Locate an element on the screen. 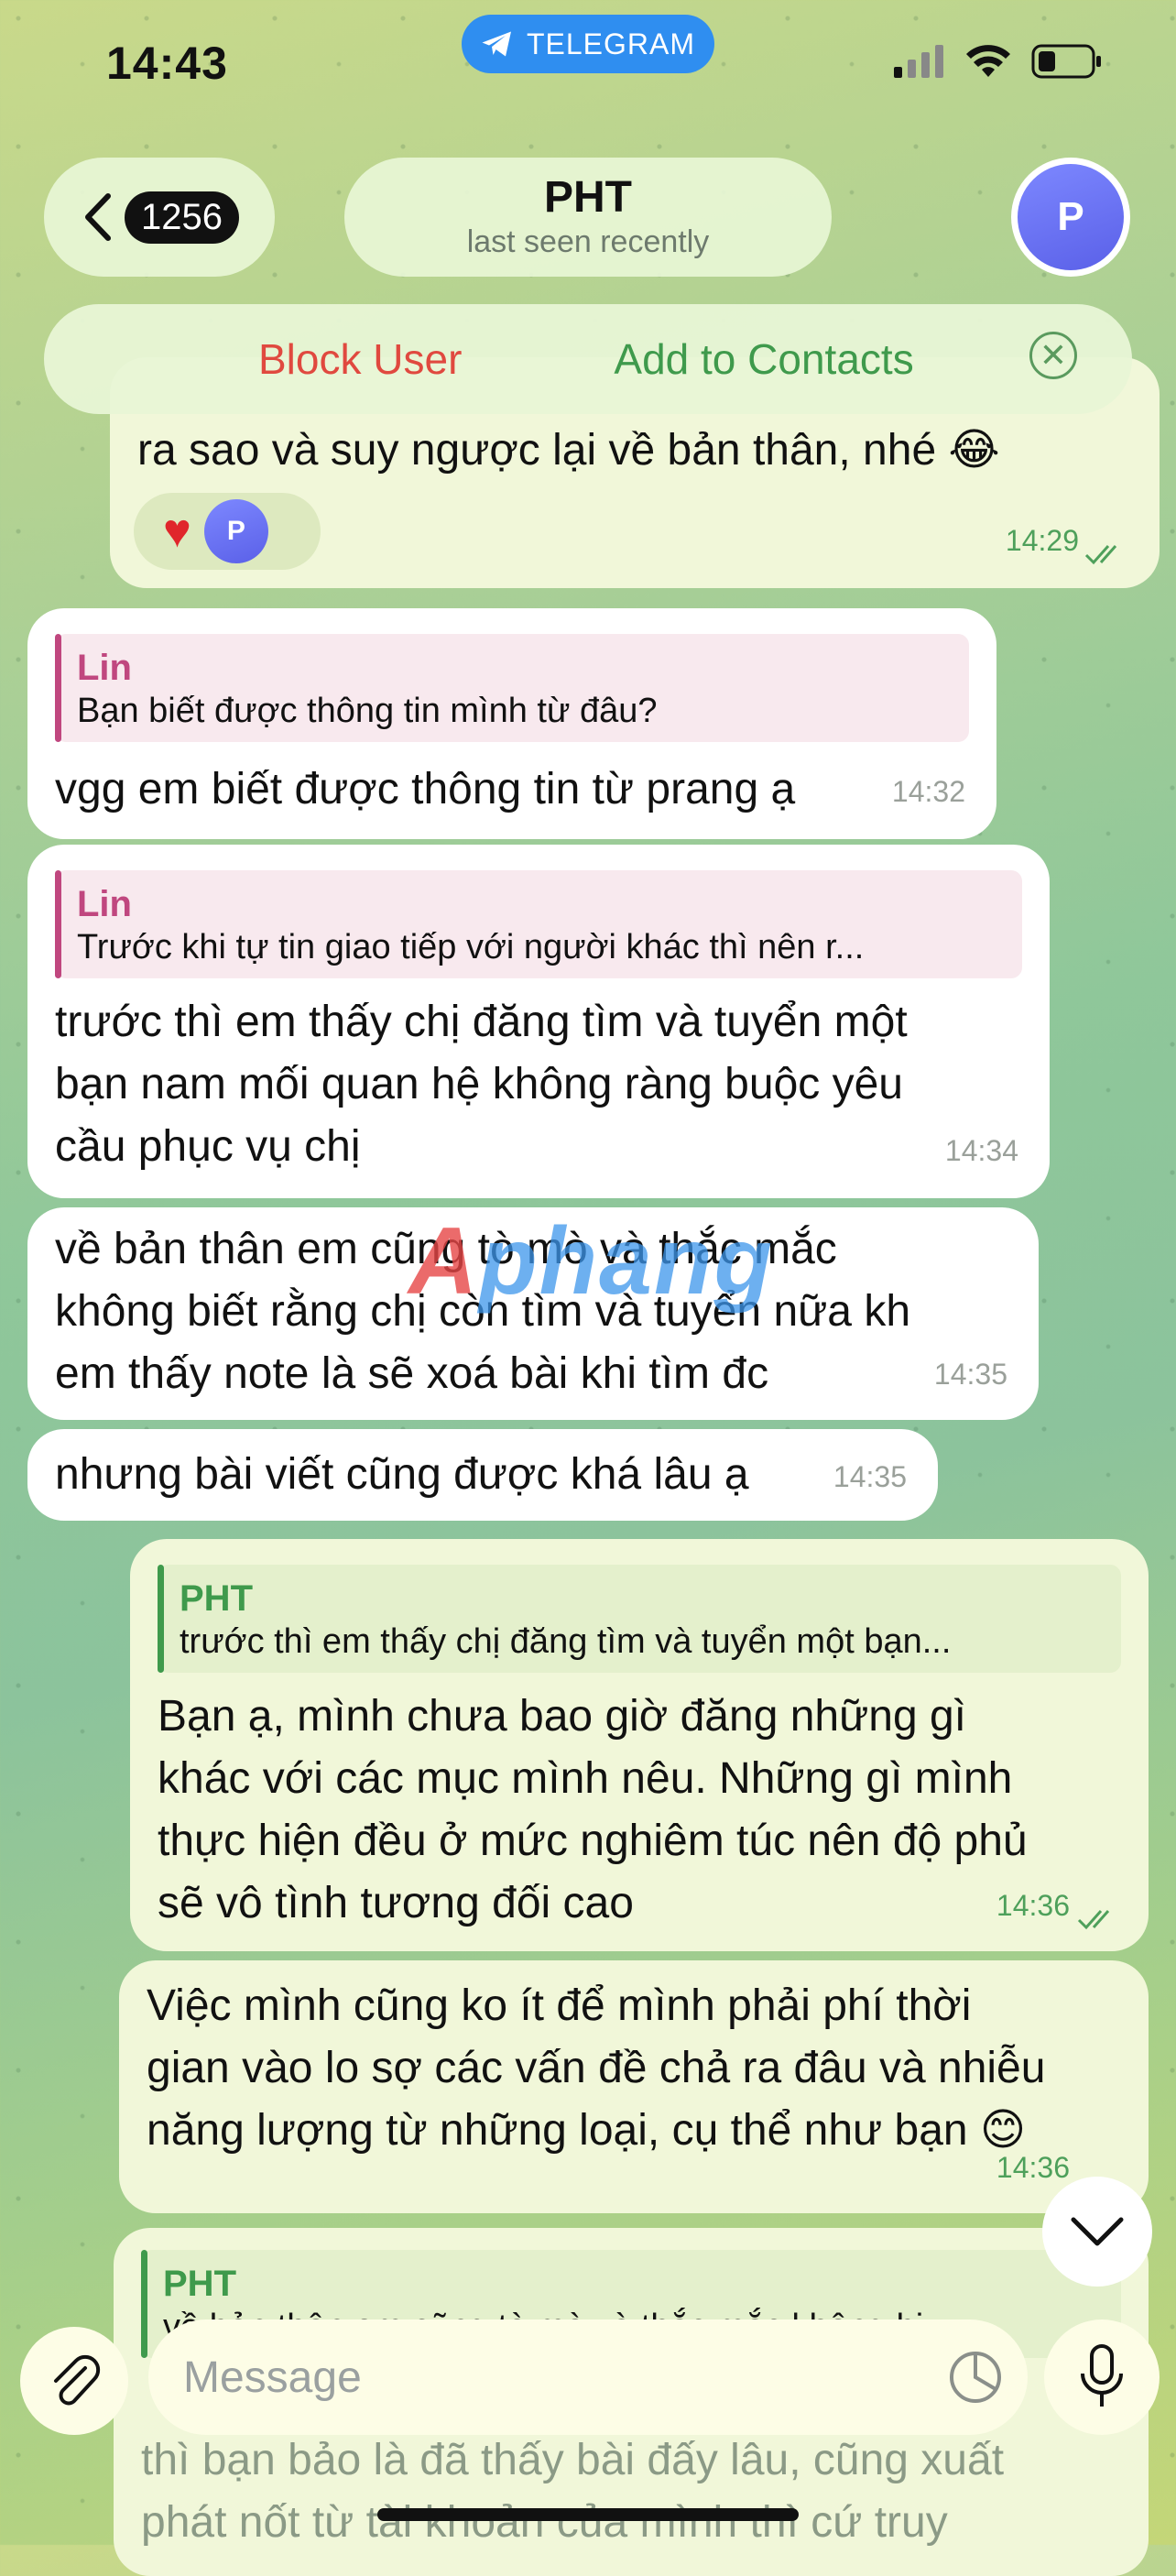  signal-icon is located at coordinates (918, 62).